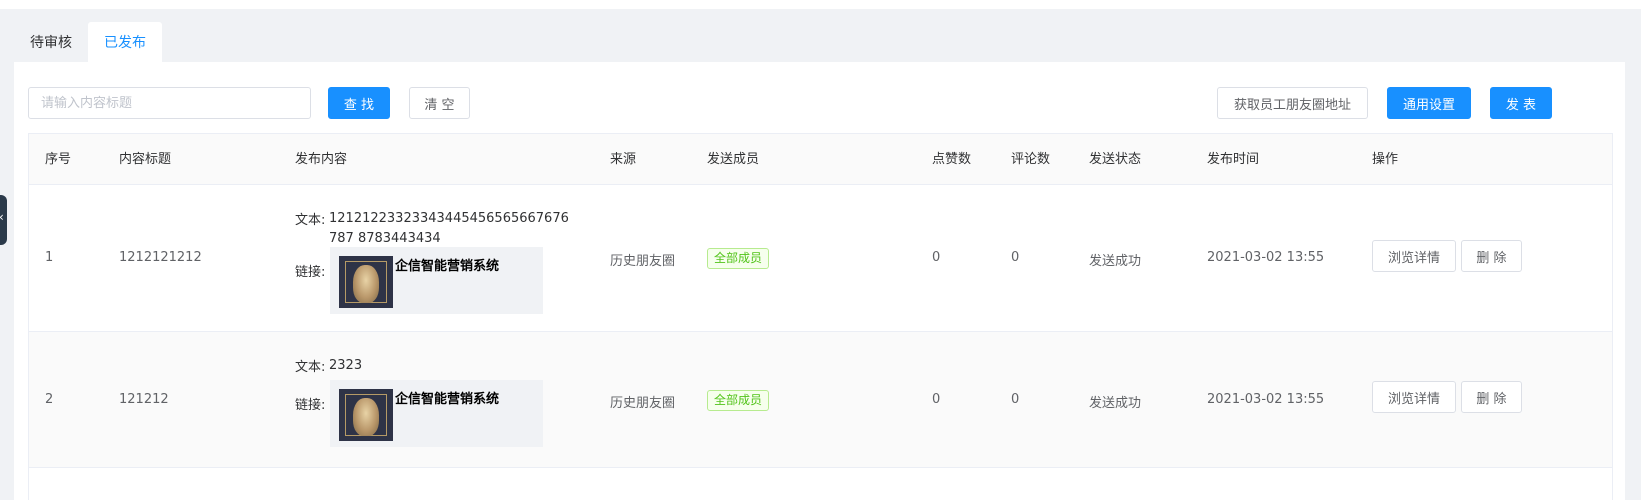  I want to click on general-settings-button: 通用设置, so click(1429, 103).